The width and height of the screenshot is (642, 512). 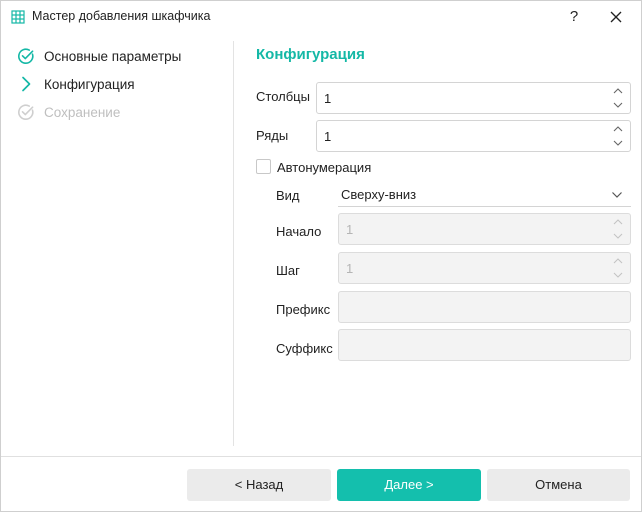 I want to click on close-icon, so click(x=616, y=17).